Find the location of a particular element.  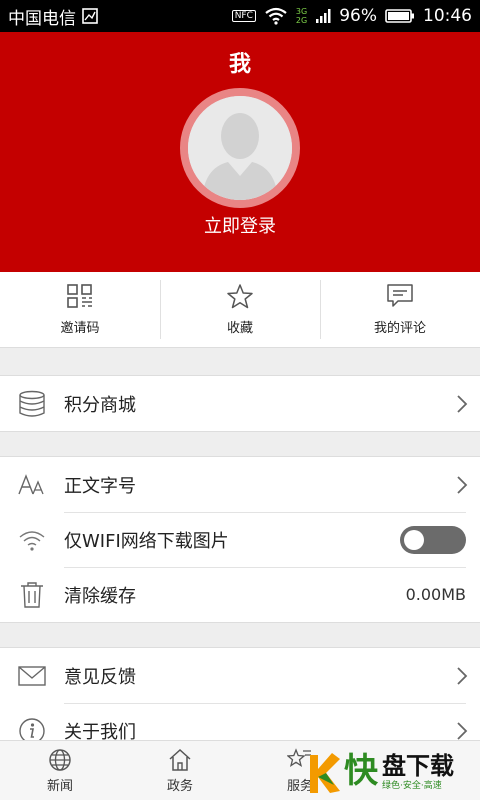

favorites-button: 收藏 is located at coordinates (240, 309).